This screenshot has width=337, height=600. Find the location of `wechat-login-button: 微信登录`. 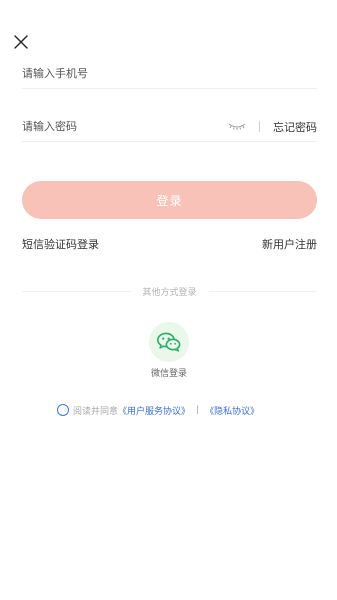

wechat-login-button: 微信登录 is located at coordinates (169, 350).